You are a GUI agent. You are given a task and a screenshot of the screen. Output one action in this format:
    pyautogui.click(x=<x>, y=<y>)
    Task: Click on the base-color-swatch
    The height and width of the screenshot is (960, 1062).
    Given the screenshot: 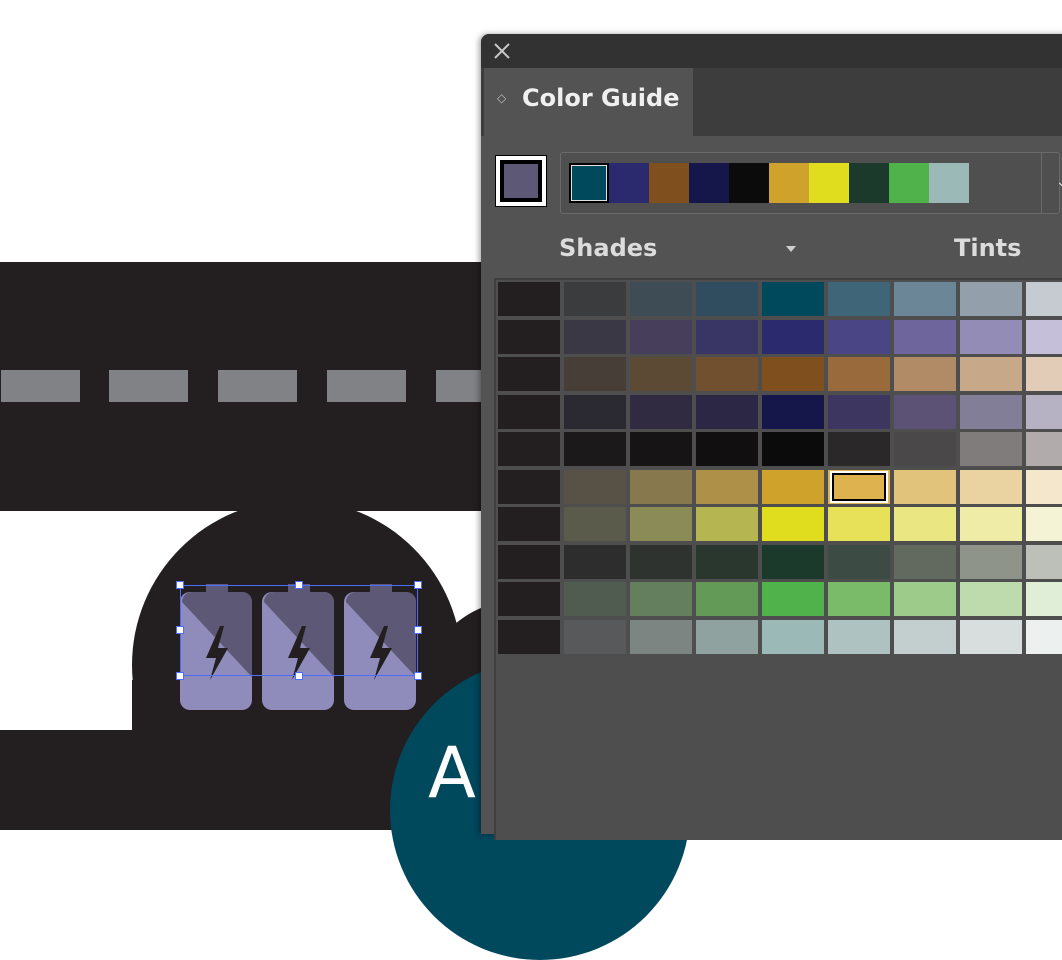 What is the action you would take?
    pyautogui.click(x=521, y=181)
    